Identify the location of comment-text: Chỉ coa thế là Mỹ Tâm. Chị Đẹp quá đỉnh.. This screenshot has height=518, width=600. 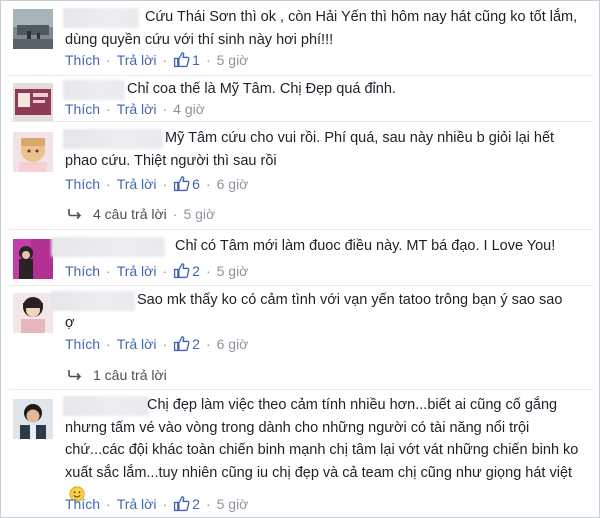
(261, 89).